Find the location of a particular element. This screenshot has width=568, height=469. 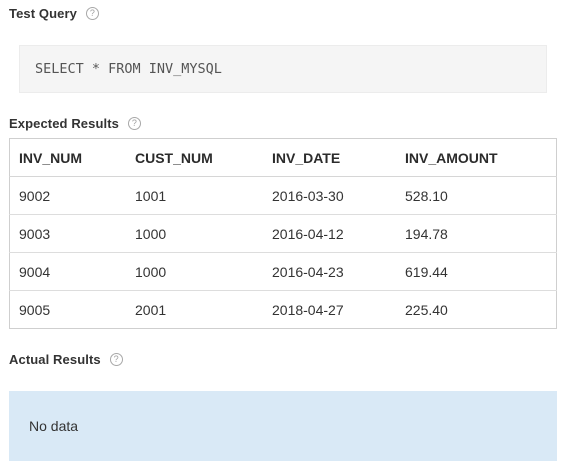

table-cell: 528.10 is located at coordinates (476, 195).